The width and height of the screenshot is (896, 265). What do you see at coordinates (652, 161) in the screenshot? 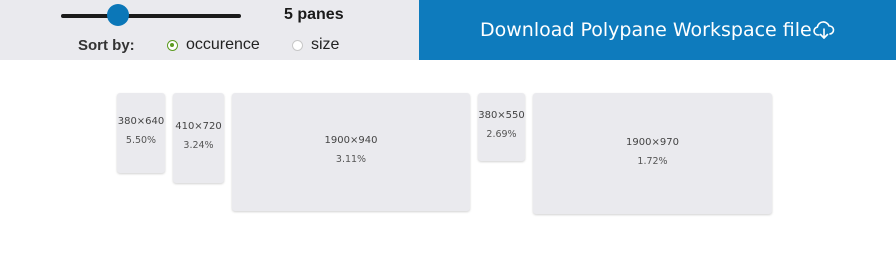
I see `pane-percentage: 1.72%` at bounding box center [652, 161].